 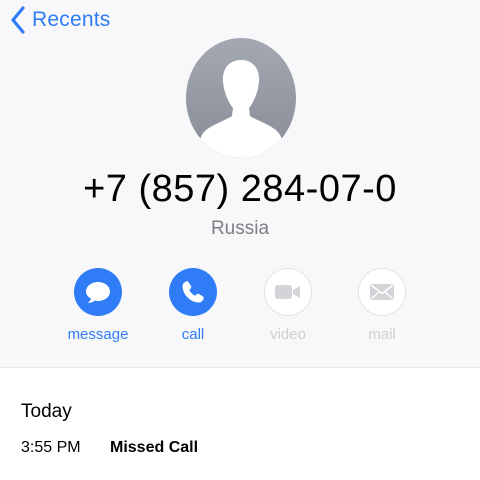 I want to click on person-silhouette-icon, so click(x=241, y=109).